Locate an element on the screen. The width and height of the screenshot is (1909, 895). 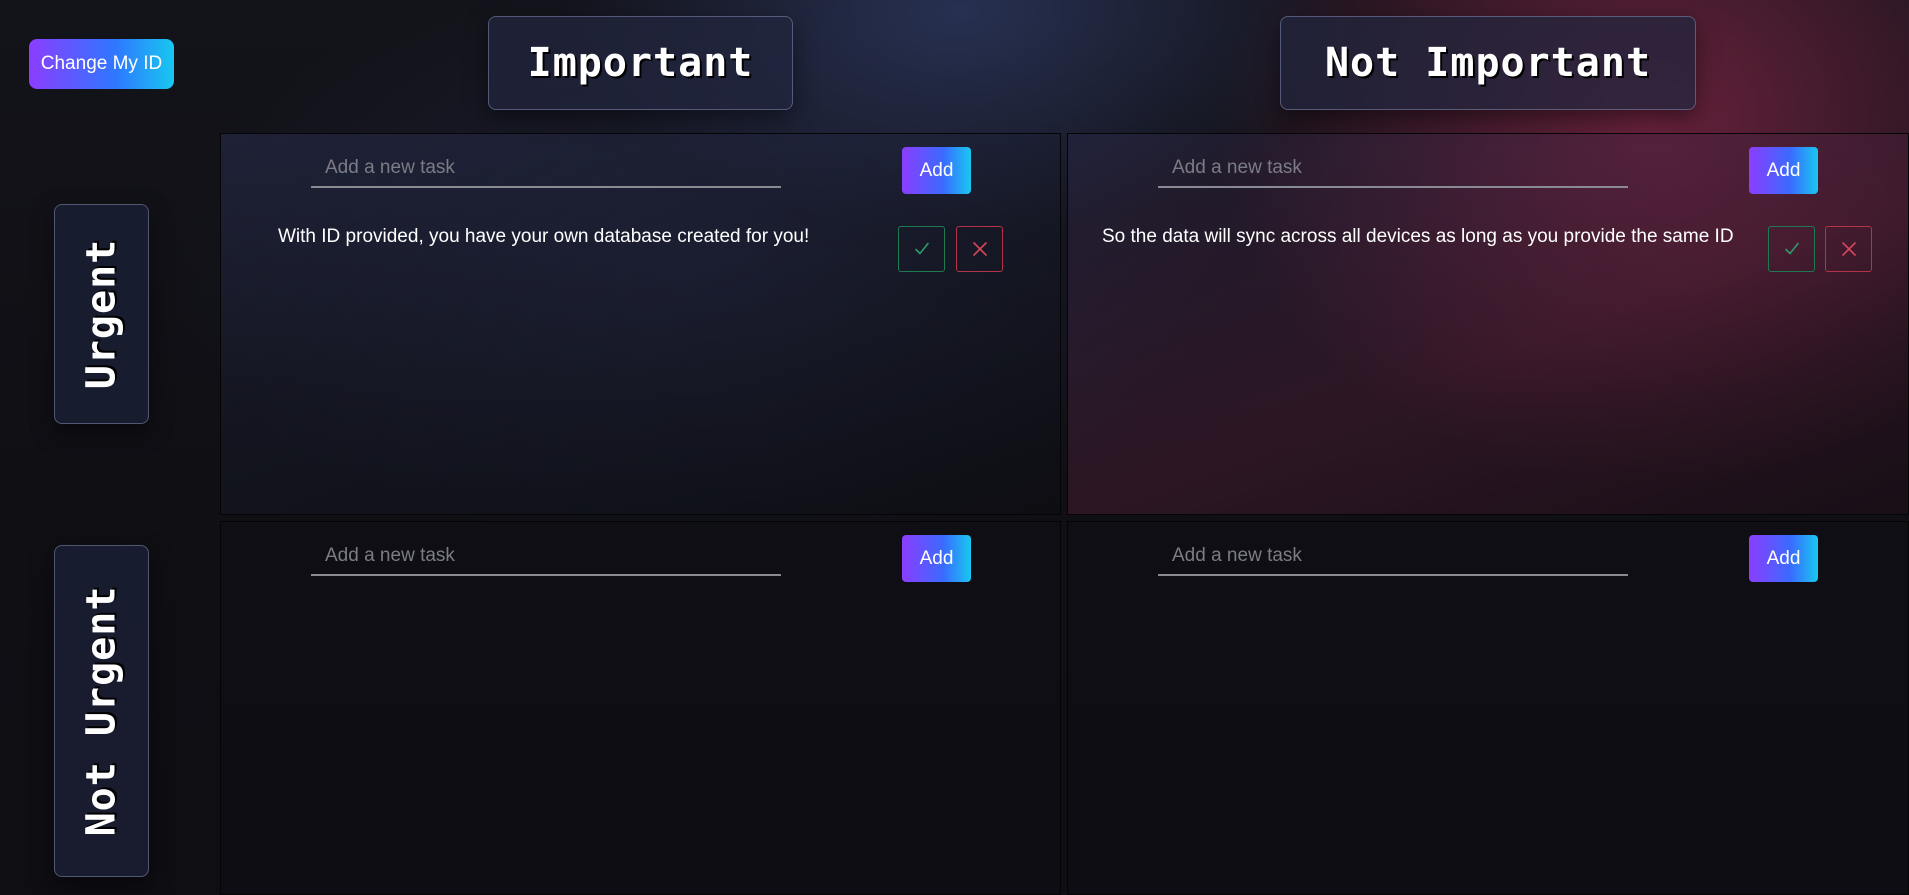
column-header-not-important: Not Important is located at coordinates (1488, 63).